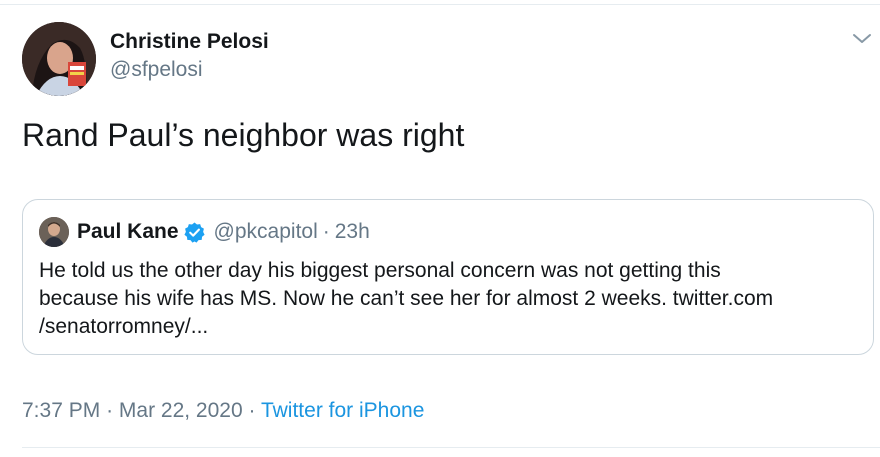  I want to click on bottom-divider, so click(451, 447).